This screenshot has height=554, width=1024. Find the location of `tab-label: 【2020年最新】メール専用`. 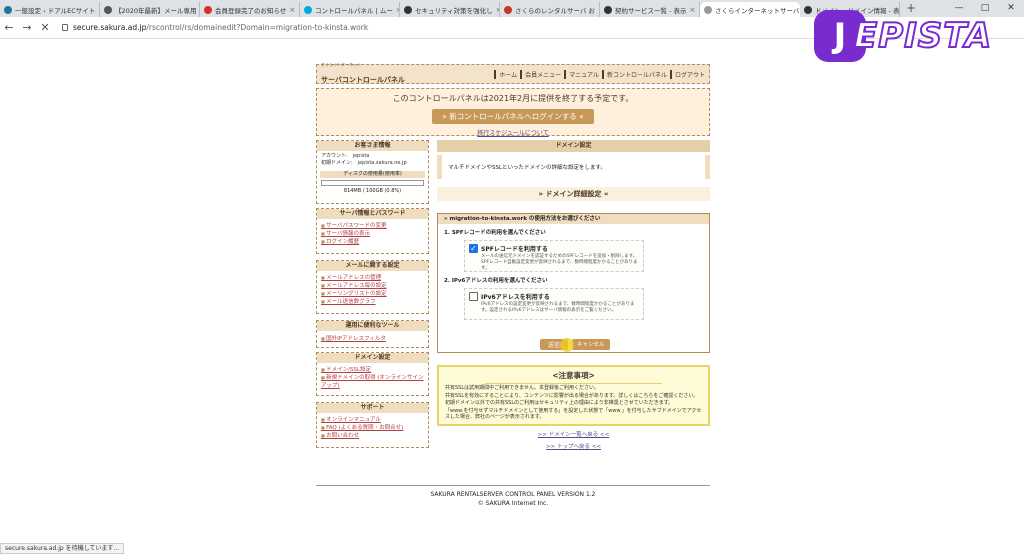

tab-label: 【2020年最新】メール専用 is located at coordinates (156, 10).